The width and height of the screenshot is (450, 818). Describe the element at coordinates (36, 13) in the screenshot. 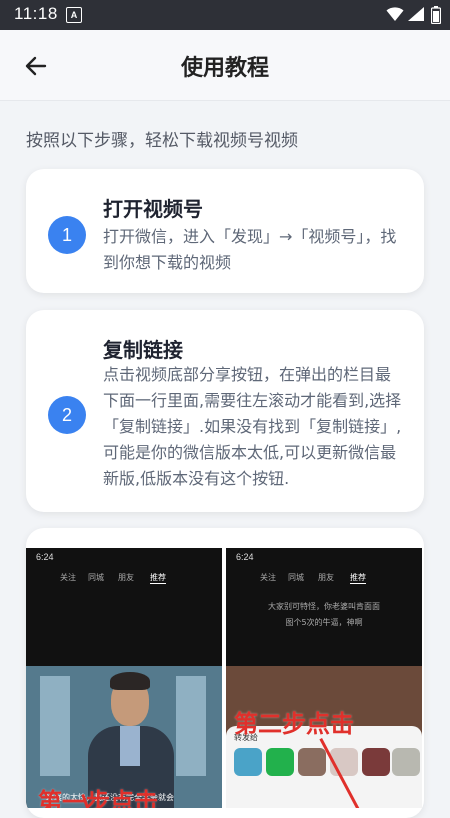

I see `status-time: 11:18` at that location.